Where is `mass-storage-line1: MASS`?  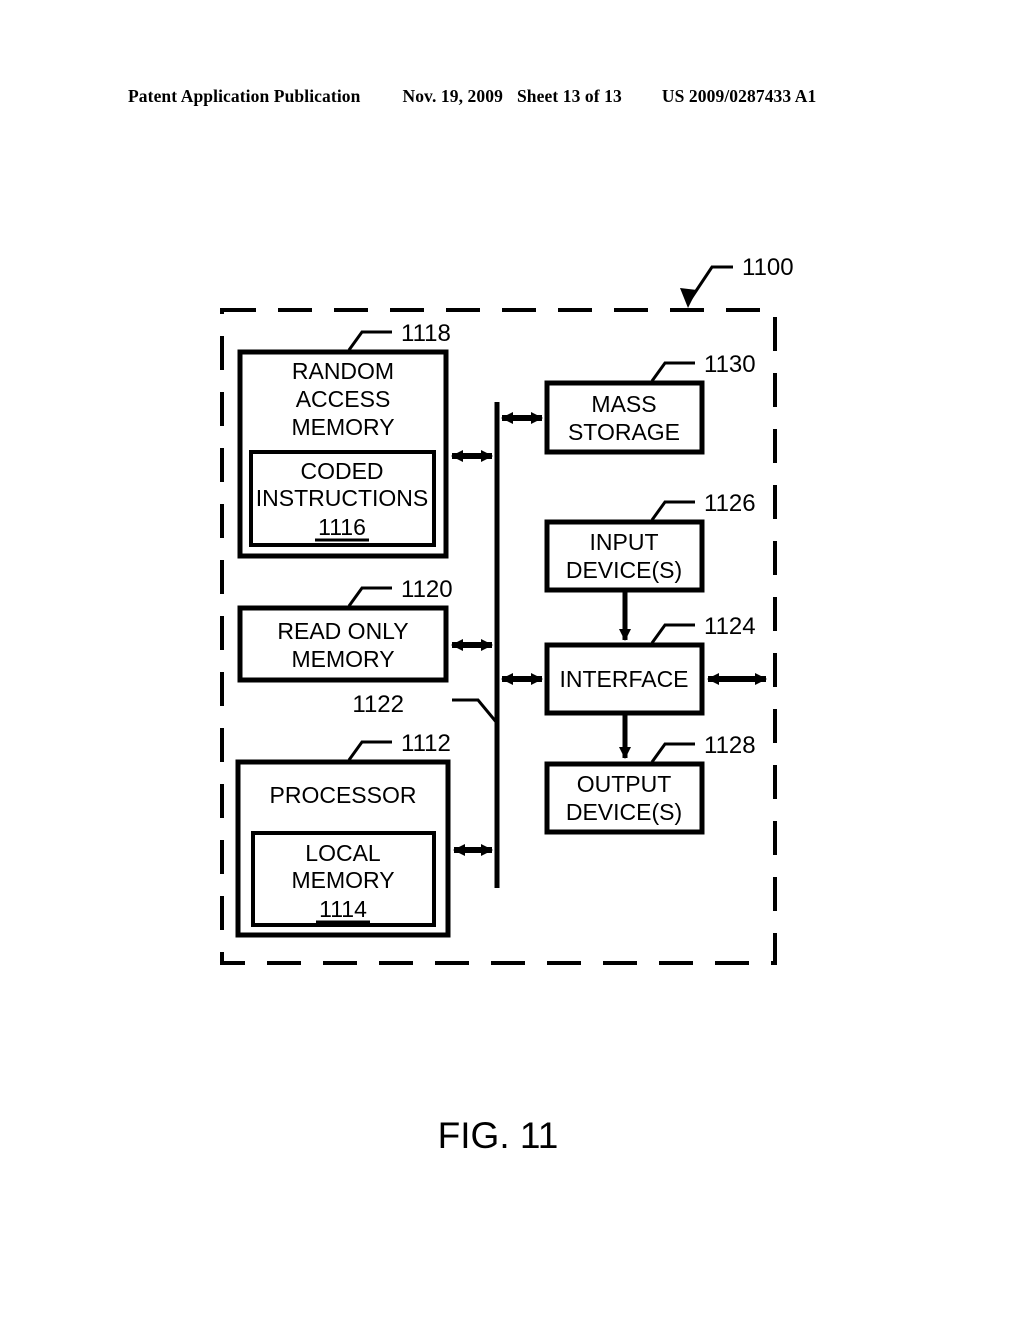 mass-storage-line1: MASS is located at coordinates (623, 404).